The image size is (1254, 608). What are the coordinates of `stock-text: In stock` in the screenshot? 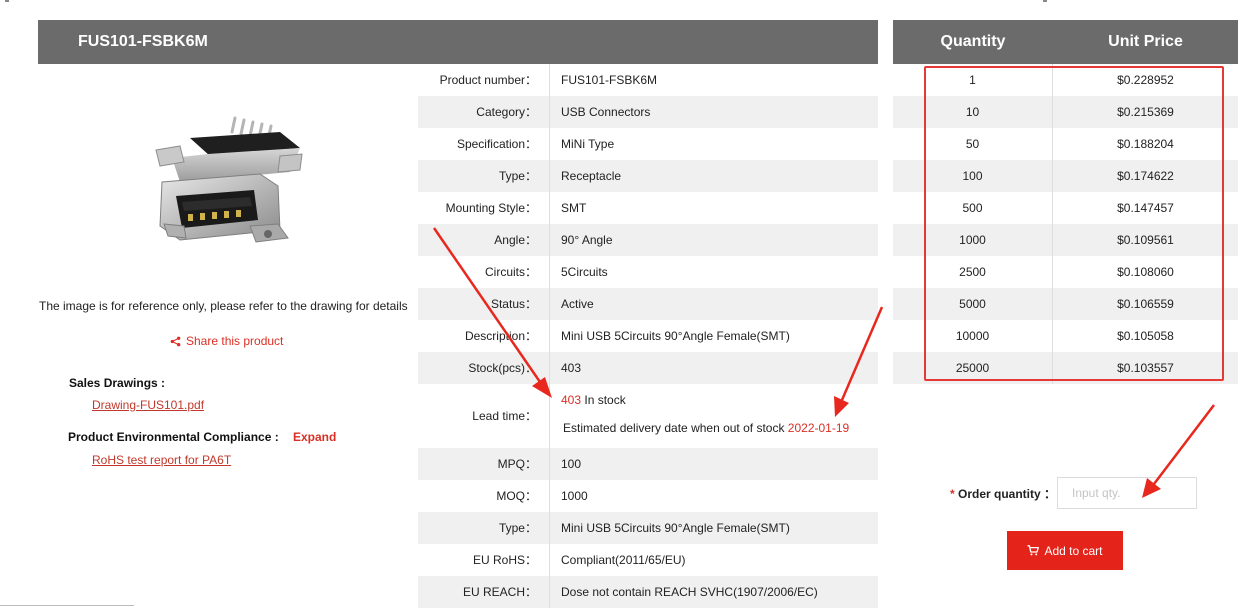 It's located at (603, 400).